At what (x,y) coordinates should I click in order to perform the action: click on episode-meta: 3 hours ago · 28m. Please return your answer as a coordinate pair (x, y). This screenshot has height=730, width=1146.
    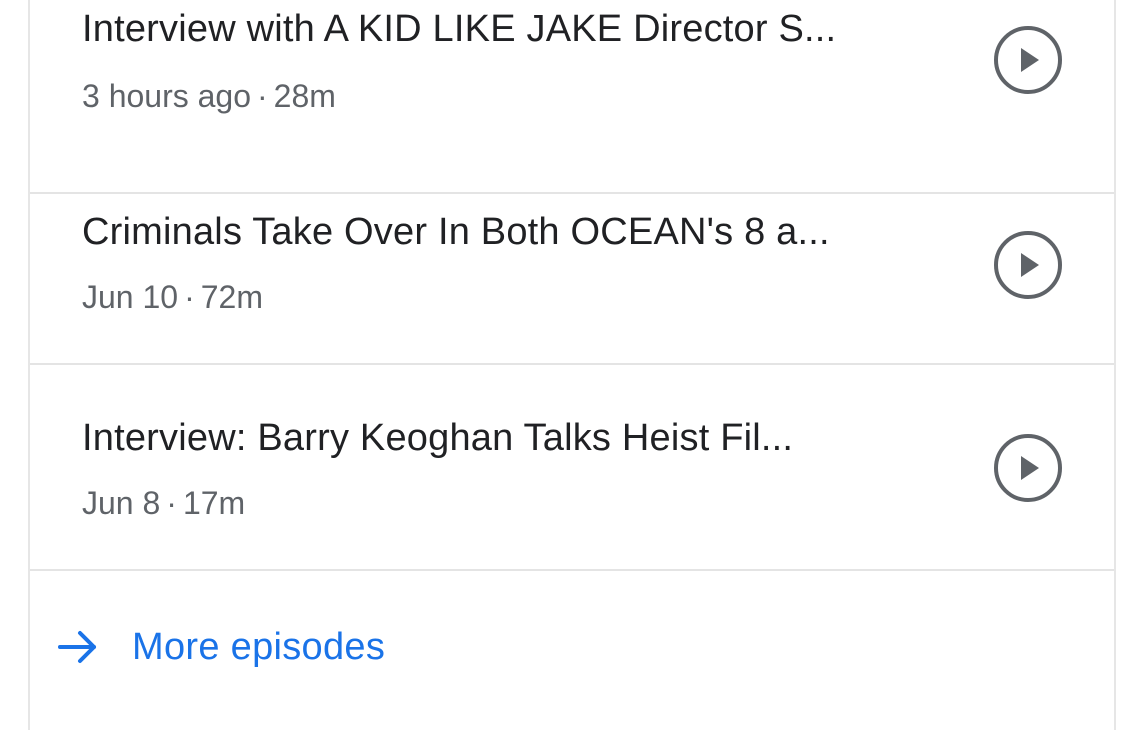
    Looking at the image, I should click on (209, 96).